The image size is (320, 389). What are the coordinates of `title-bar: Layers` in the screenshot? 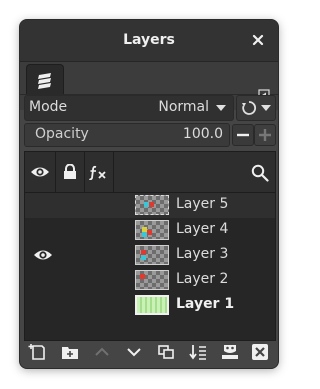 It's located at (149, 41).